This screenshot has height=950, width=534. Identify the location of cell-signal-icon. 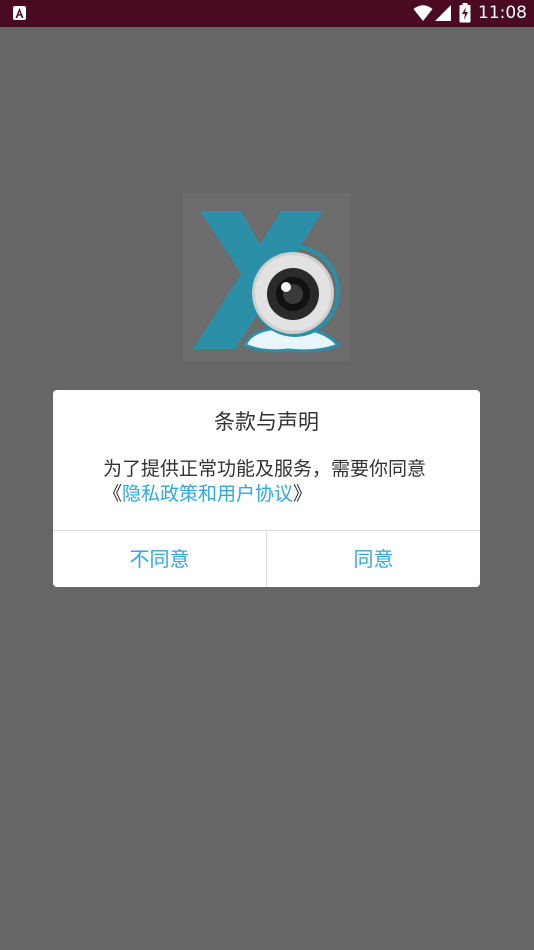
(443, 13).